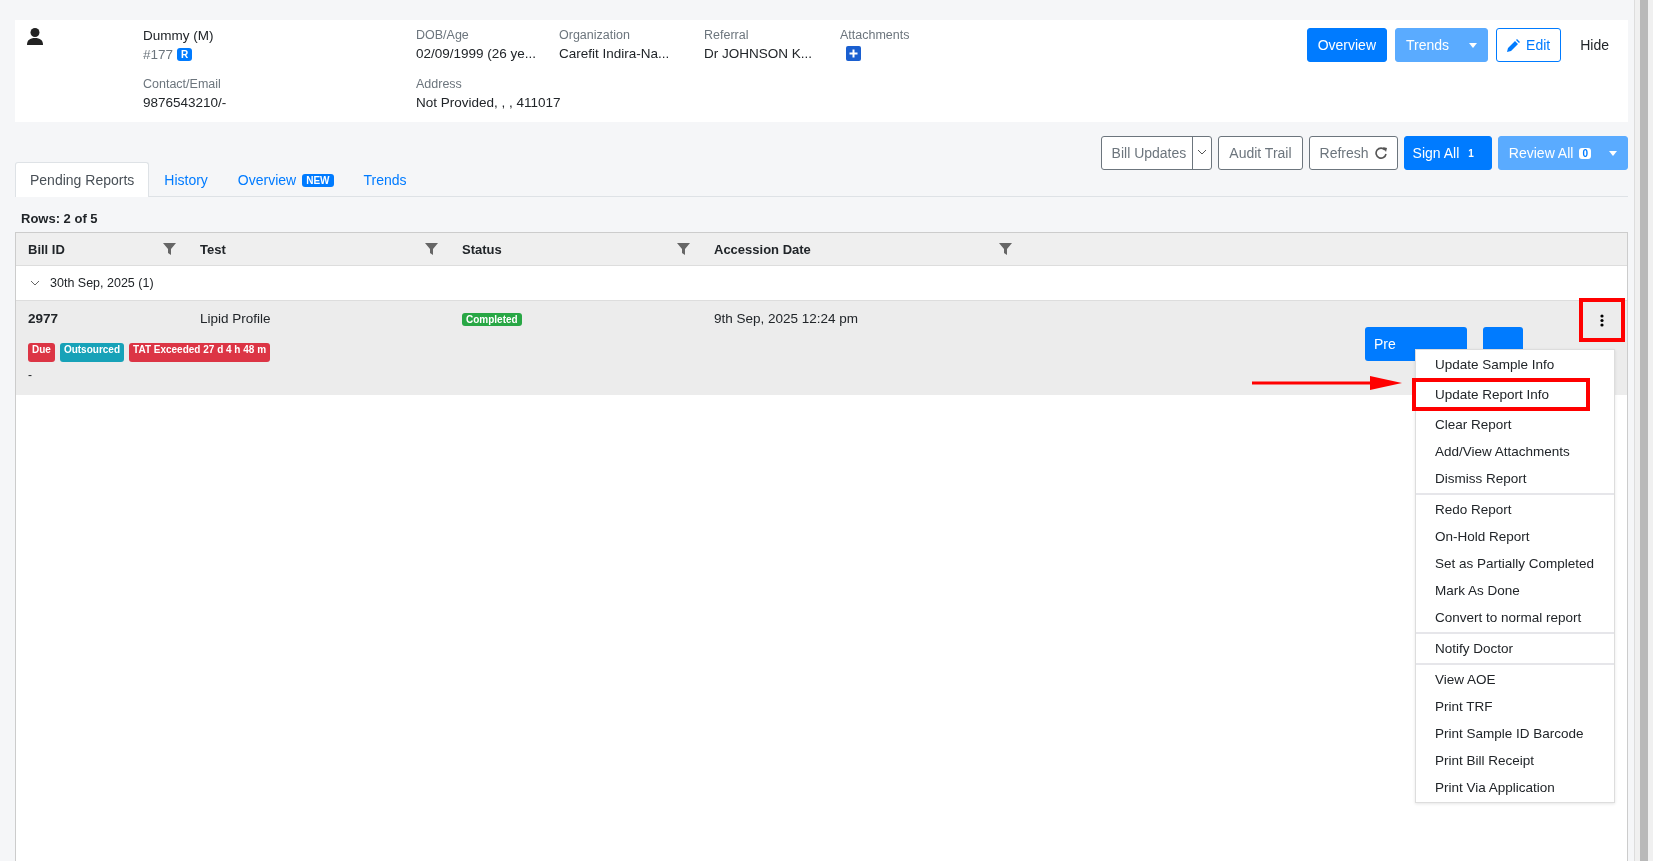 The image size is (1653, 861). I want to click on kebab-icon, so click(1602, 320).